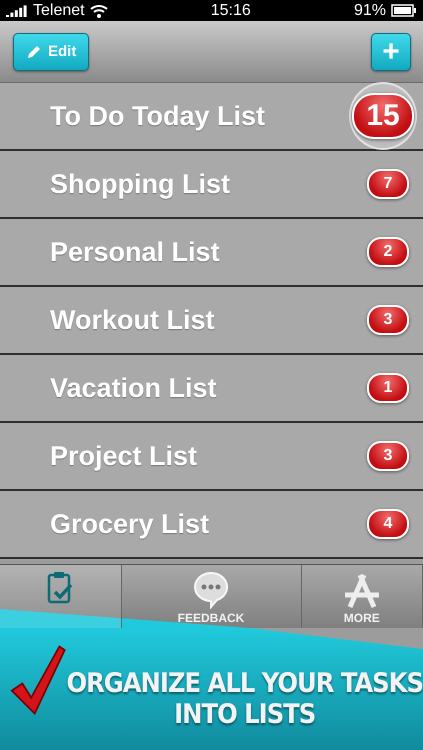 Image resolution: width=423 pixels, height=750 pixels. Describe the element at coordinates (388, 184) in the screenshot. I see `count-badge: 7` at that location.